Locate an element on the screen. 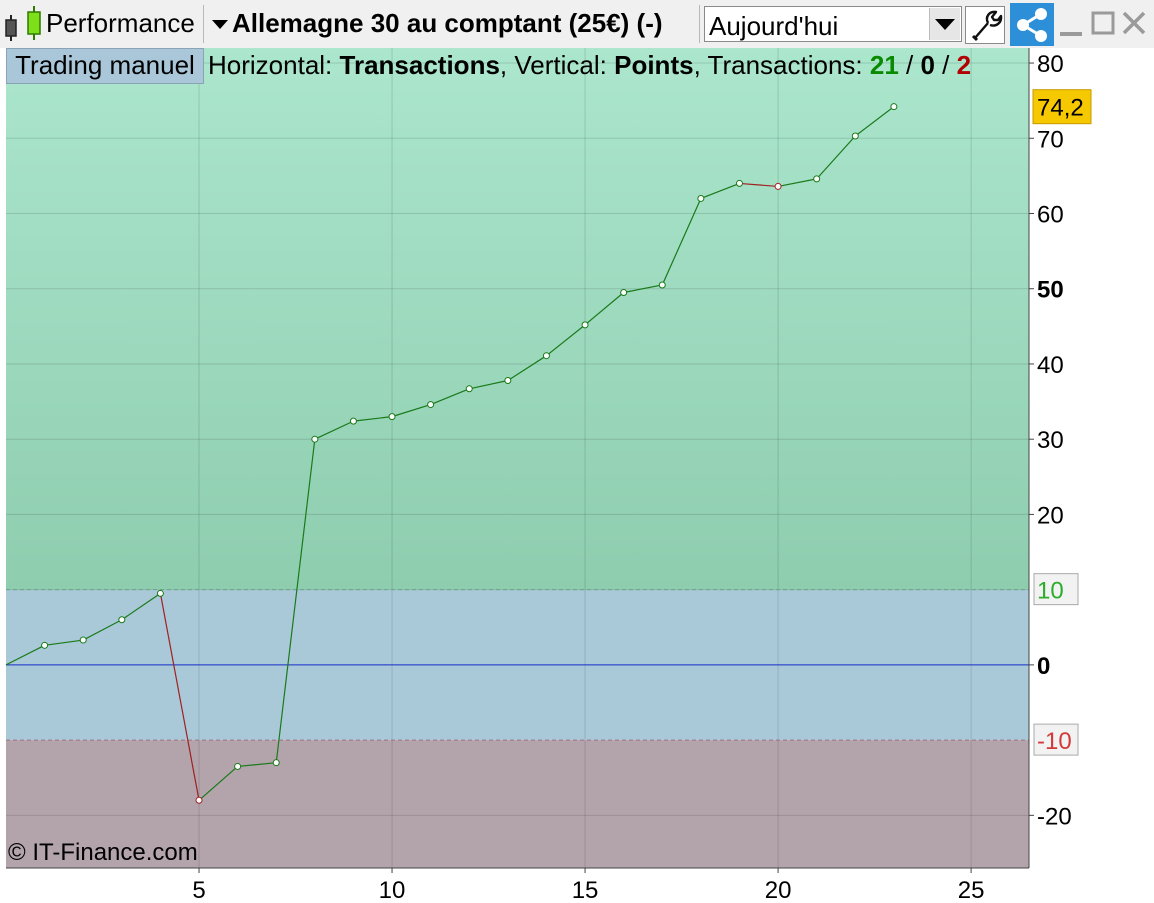  copyright-text: © IT-Finance.com is located at coordinates (103, 852).